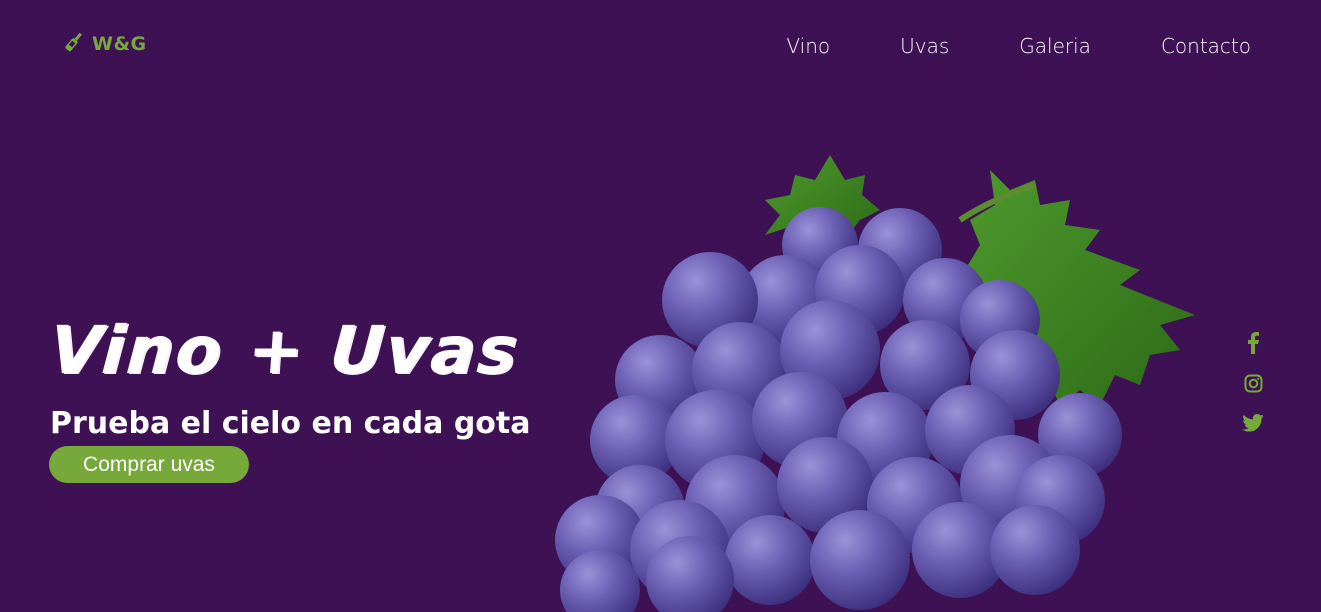 Image resolution: width=1321 pixels, height=612 pixels. I want to click on nav-link-contacto: Contacto, so click(1206, 46).